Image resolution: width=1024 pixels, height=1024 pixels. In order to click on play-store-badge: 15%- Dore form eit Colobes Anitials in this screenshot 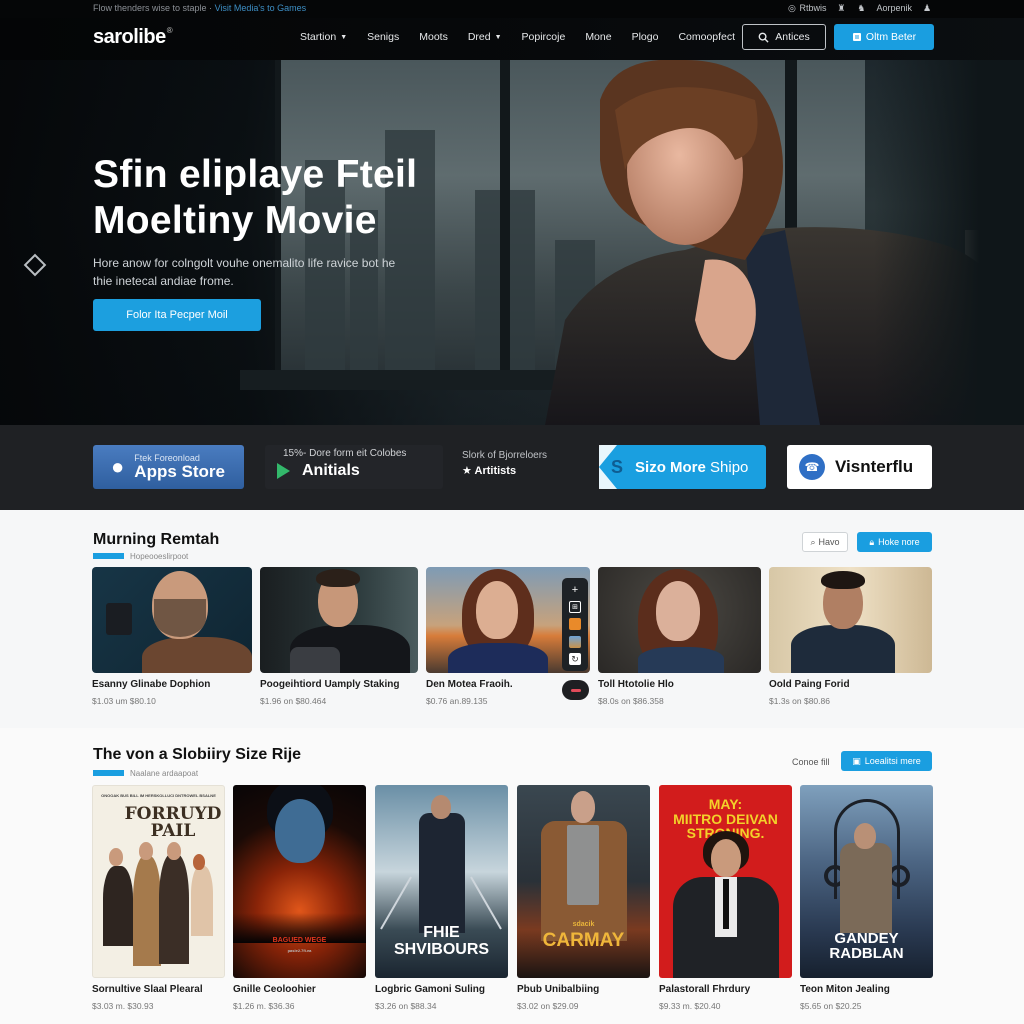, I will do `click(354, 467)`.